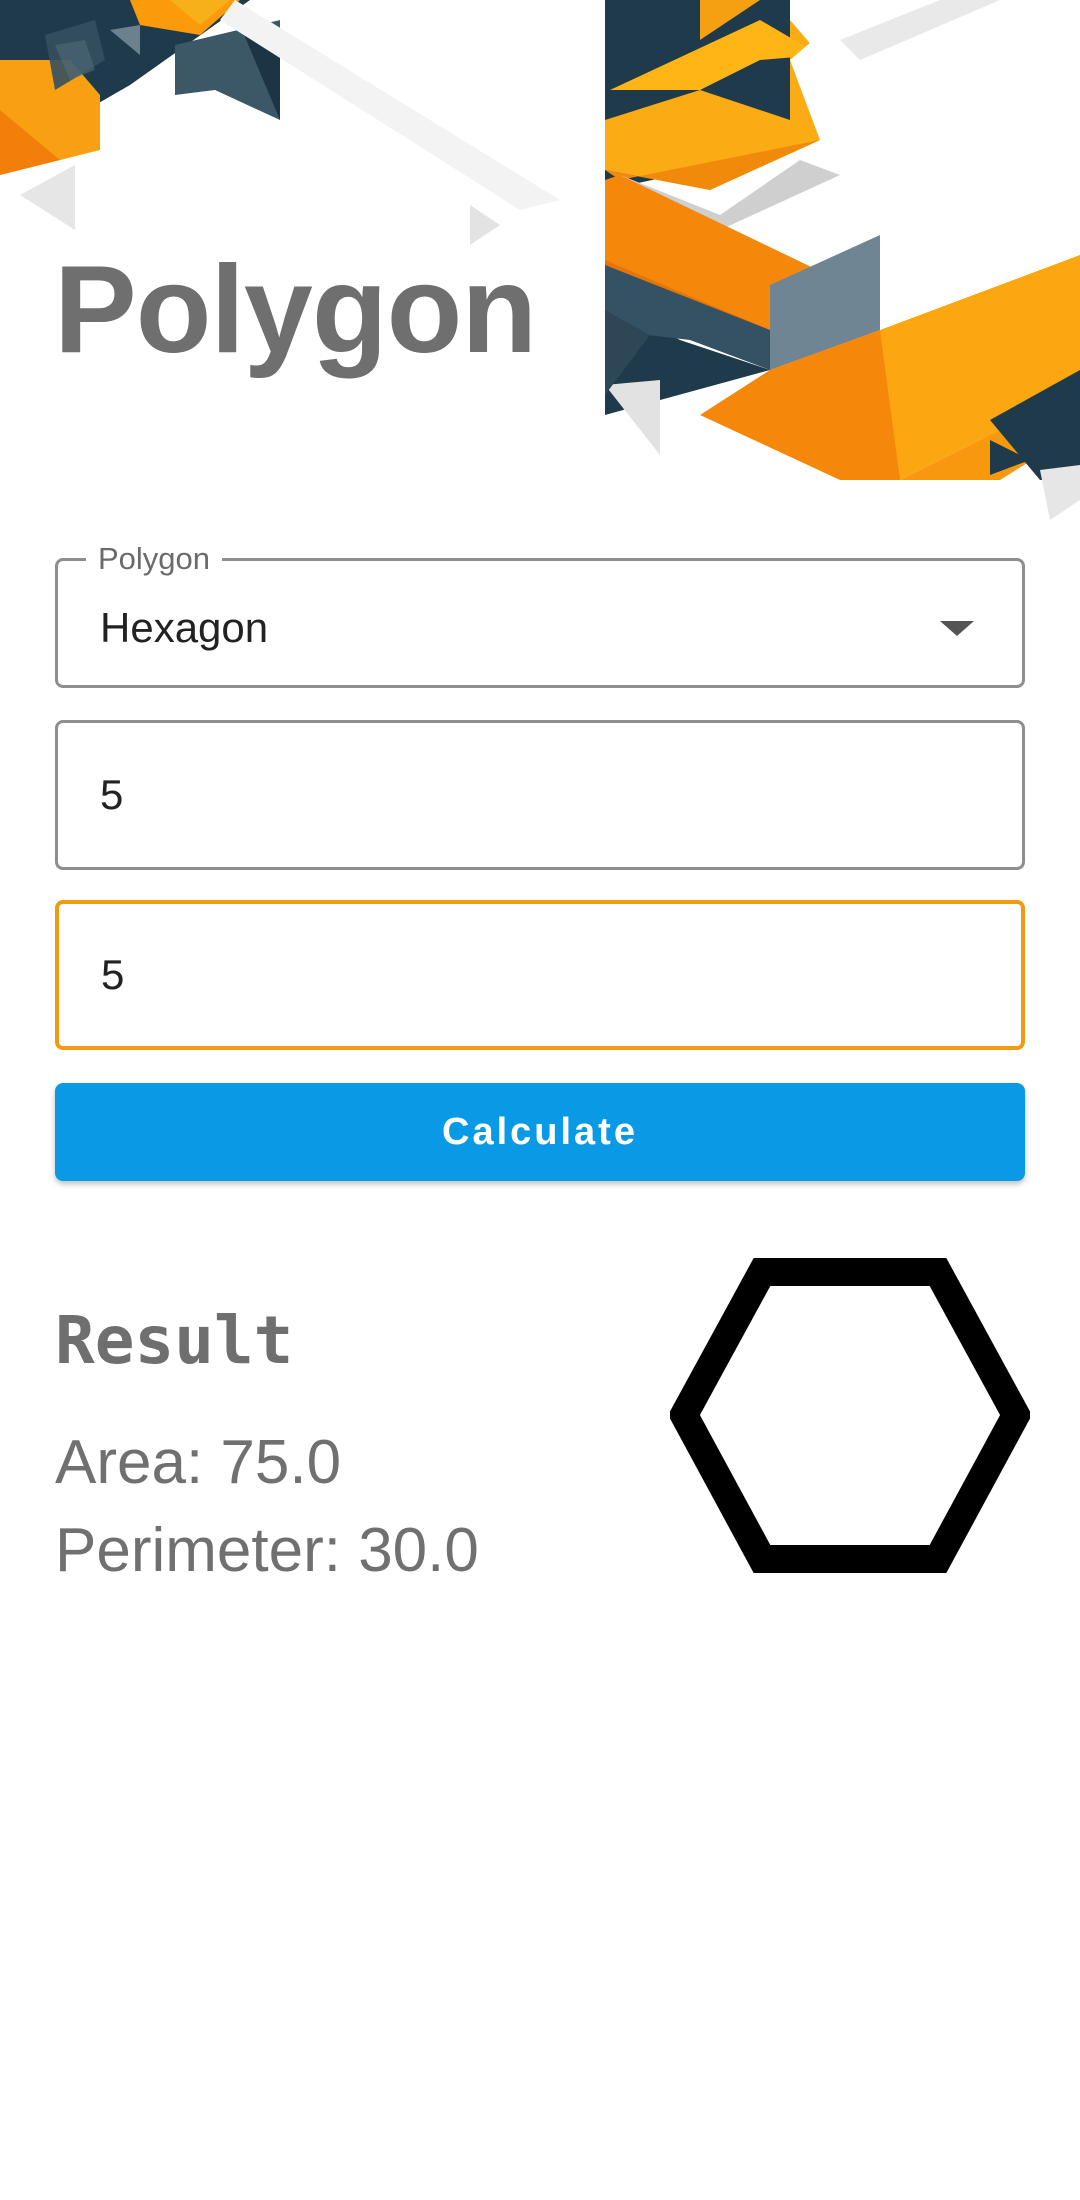 The height and width of the screenshot is (2200, 1080). Describe the element at coordinates (957, 628) in the screenshot. I see `dropdown-arrow-icon` at that location.